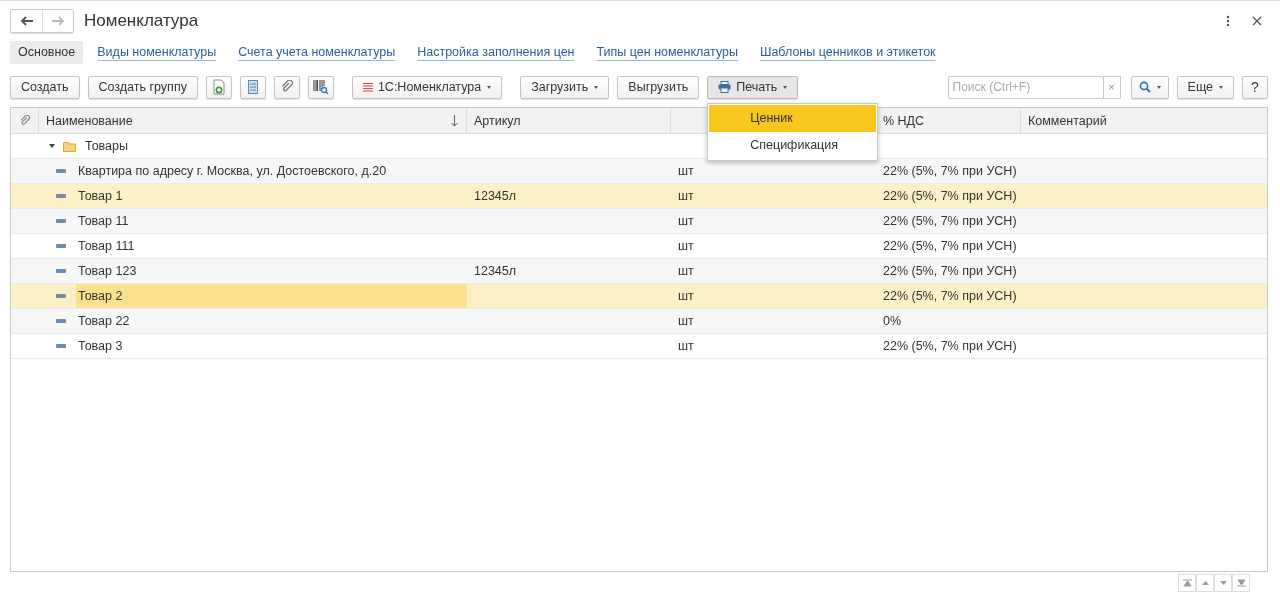 The width and height of the screenshot is (1280, 596). What do you see at coordinates (847, 52) in the screenshot?
I see `tab: Шаблоны ценников и этикеток` at bounding box center [847, 52].